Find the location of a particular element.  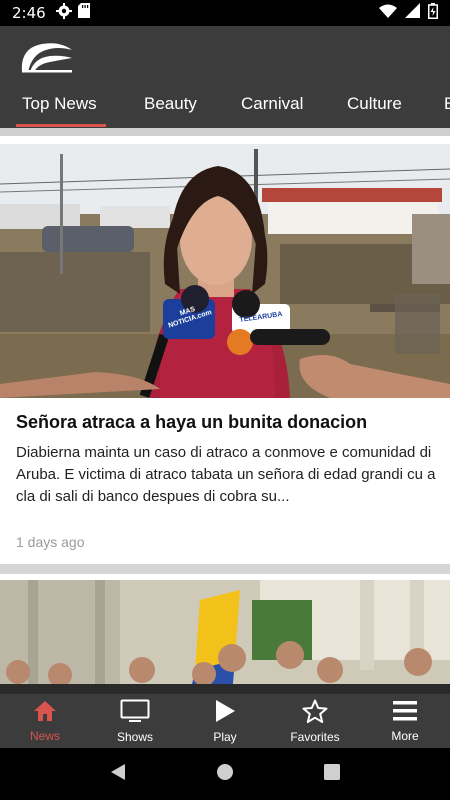

status-time: 2:46 is located at coordinates (29, 13).